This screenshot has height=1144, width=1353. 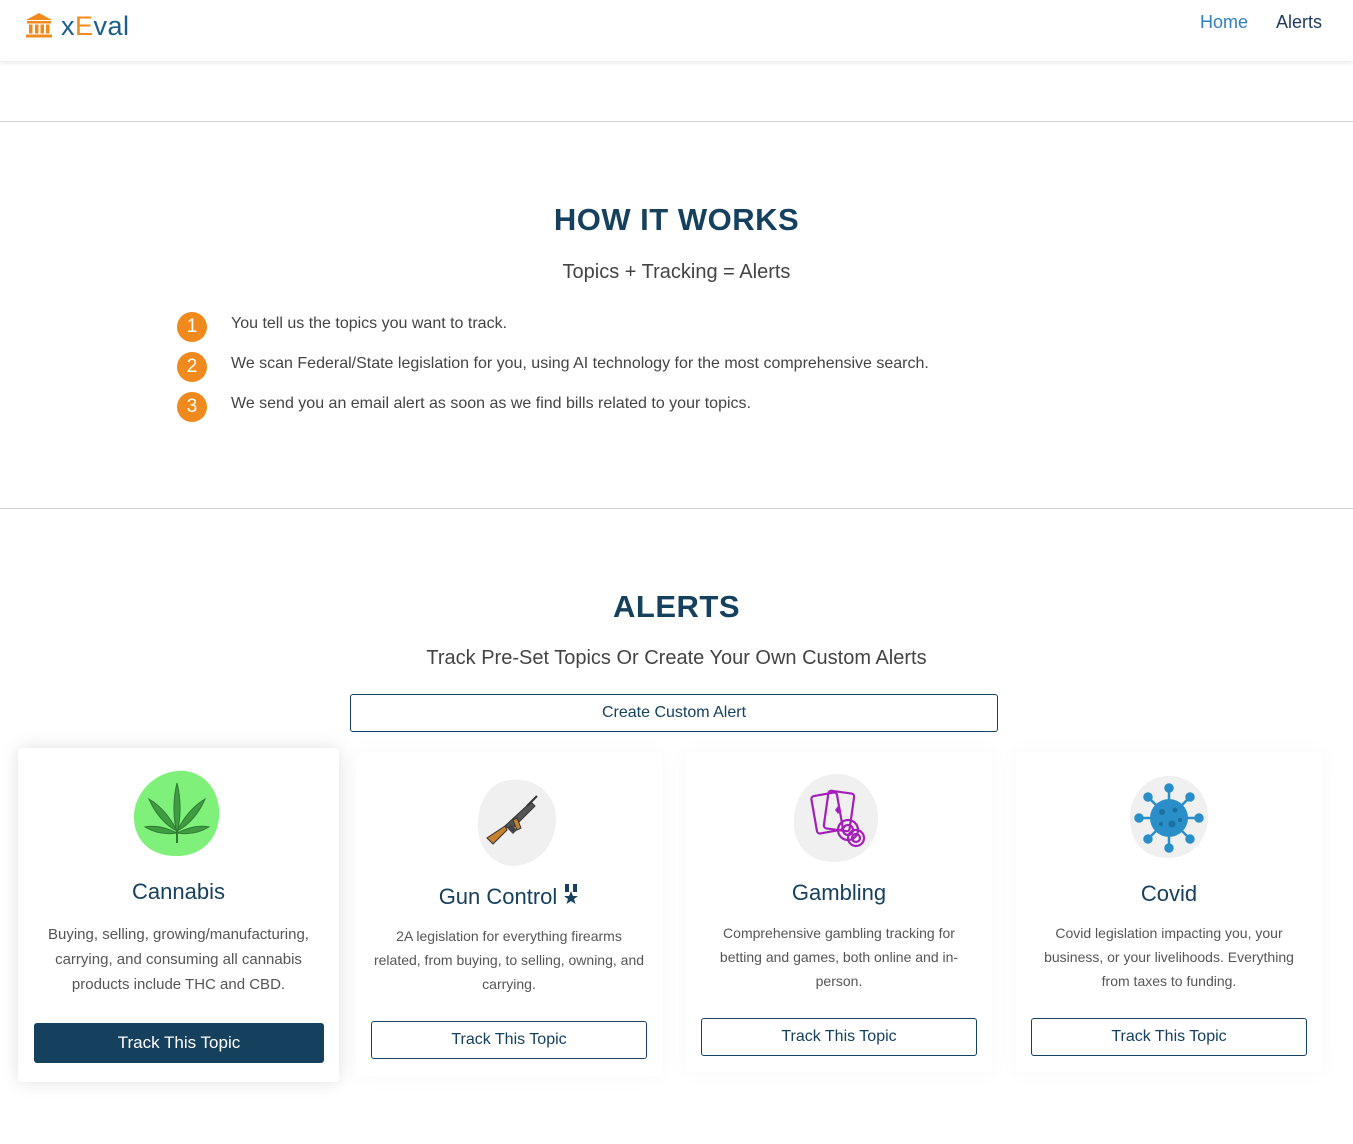 What do you see at coordinates (674, 713) in the screenshot?
I see `create-custom-alert-button: Create Custom Alert` at bounding box center [674, 713].